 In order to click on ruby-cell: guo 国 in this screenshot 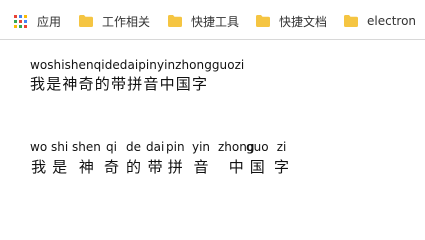, I will do `click(257, 158)`.